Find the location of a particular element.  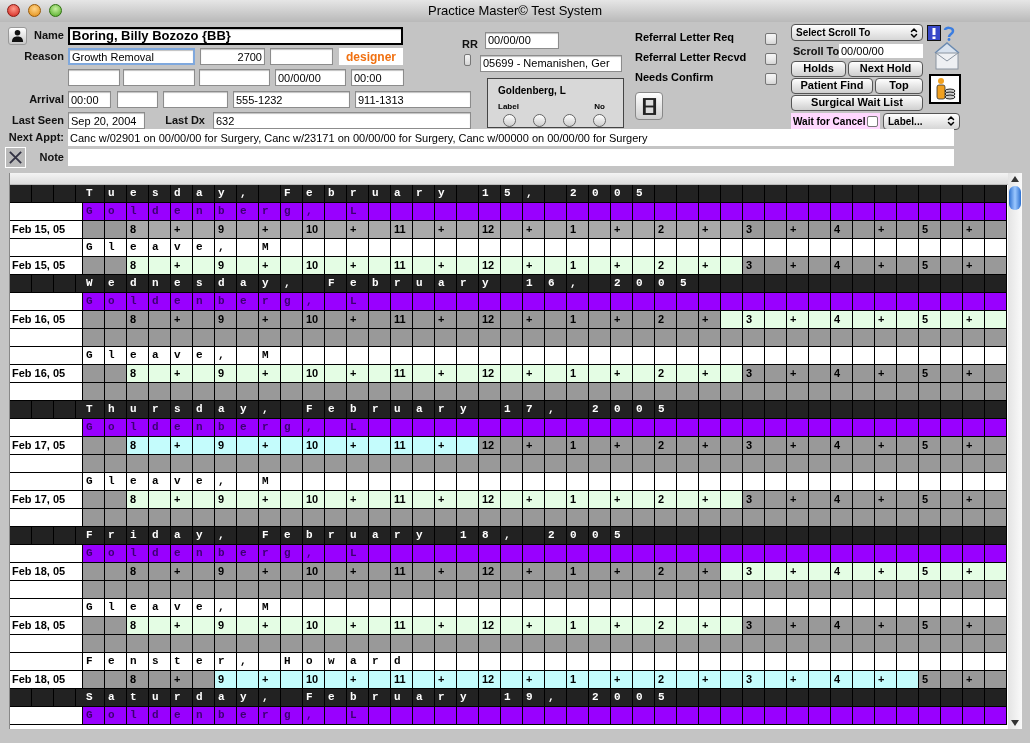

push-button: Next Hold is located at coordinates (885, 68).